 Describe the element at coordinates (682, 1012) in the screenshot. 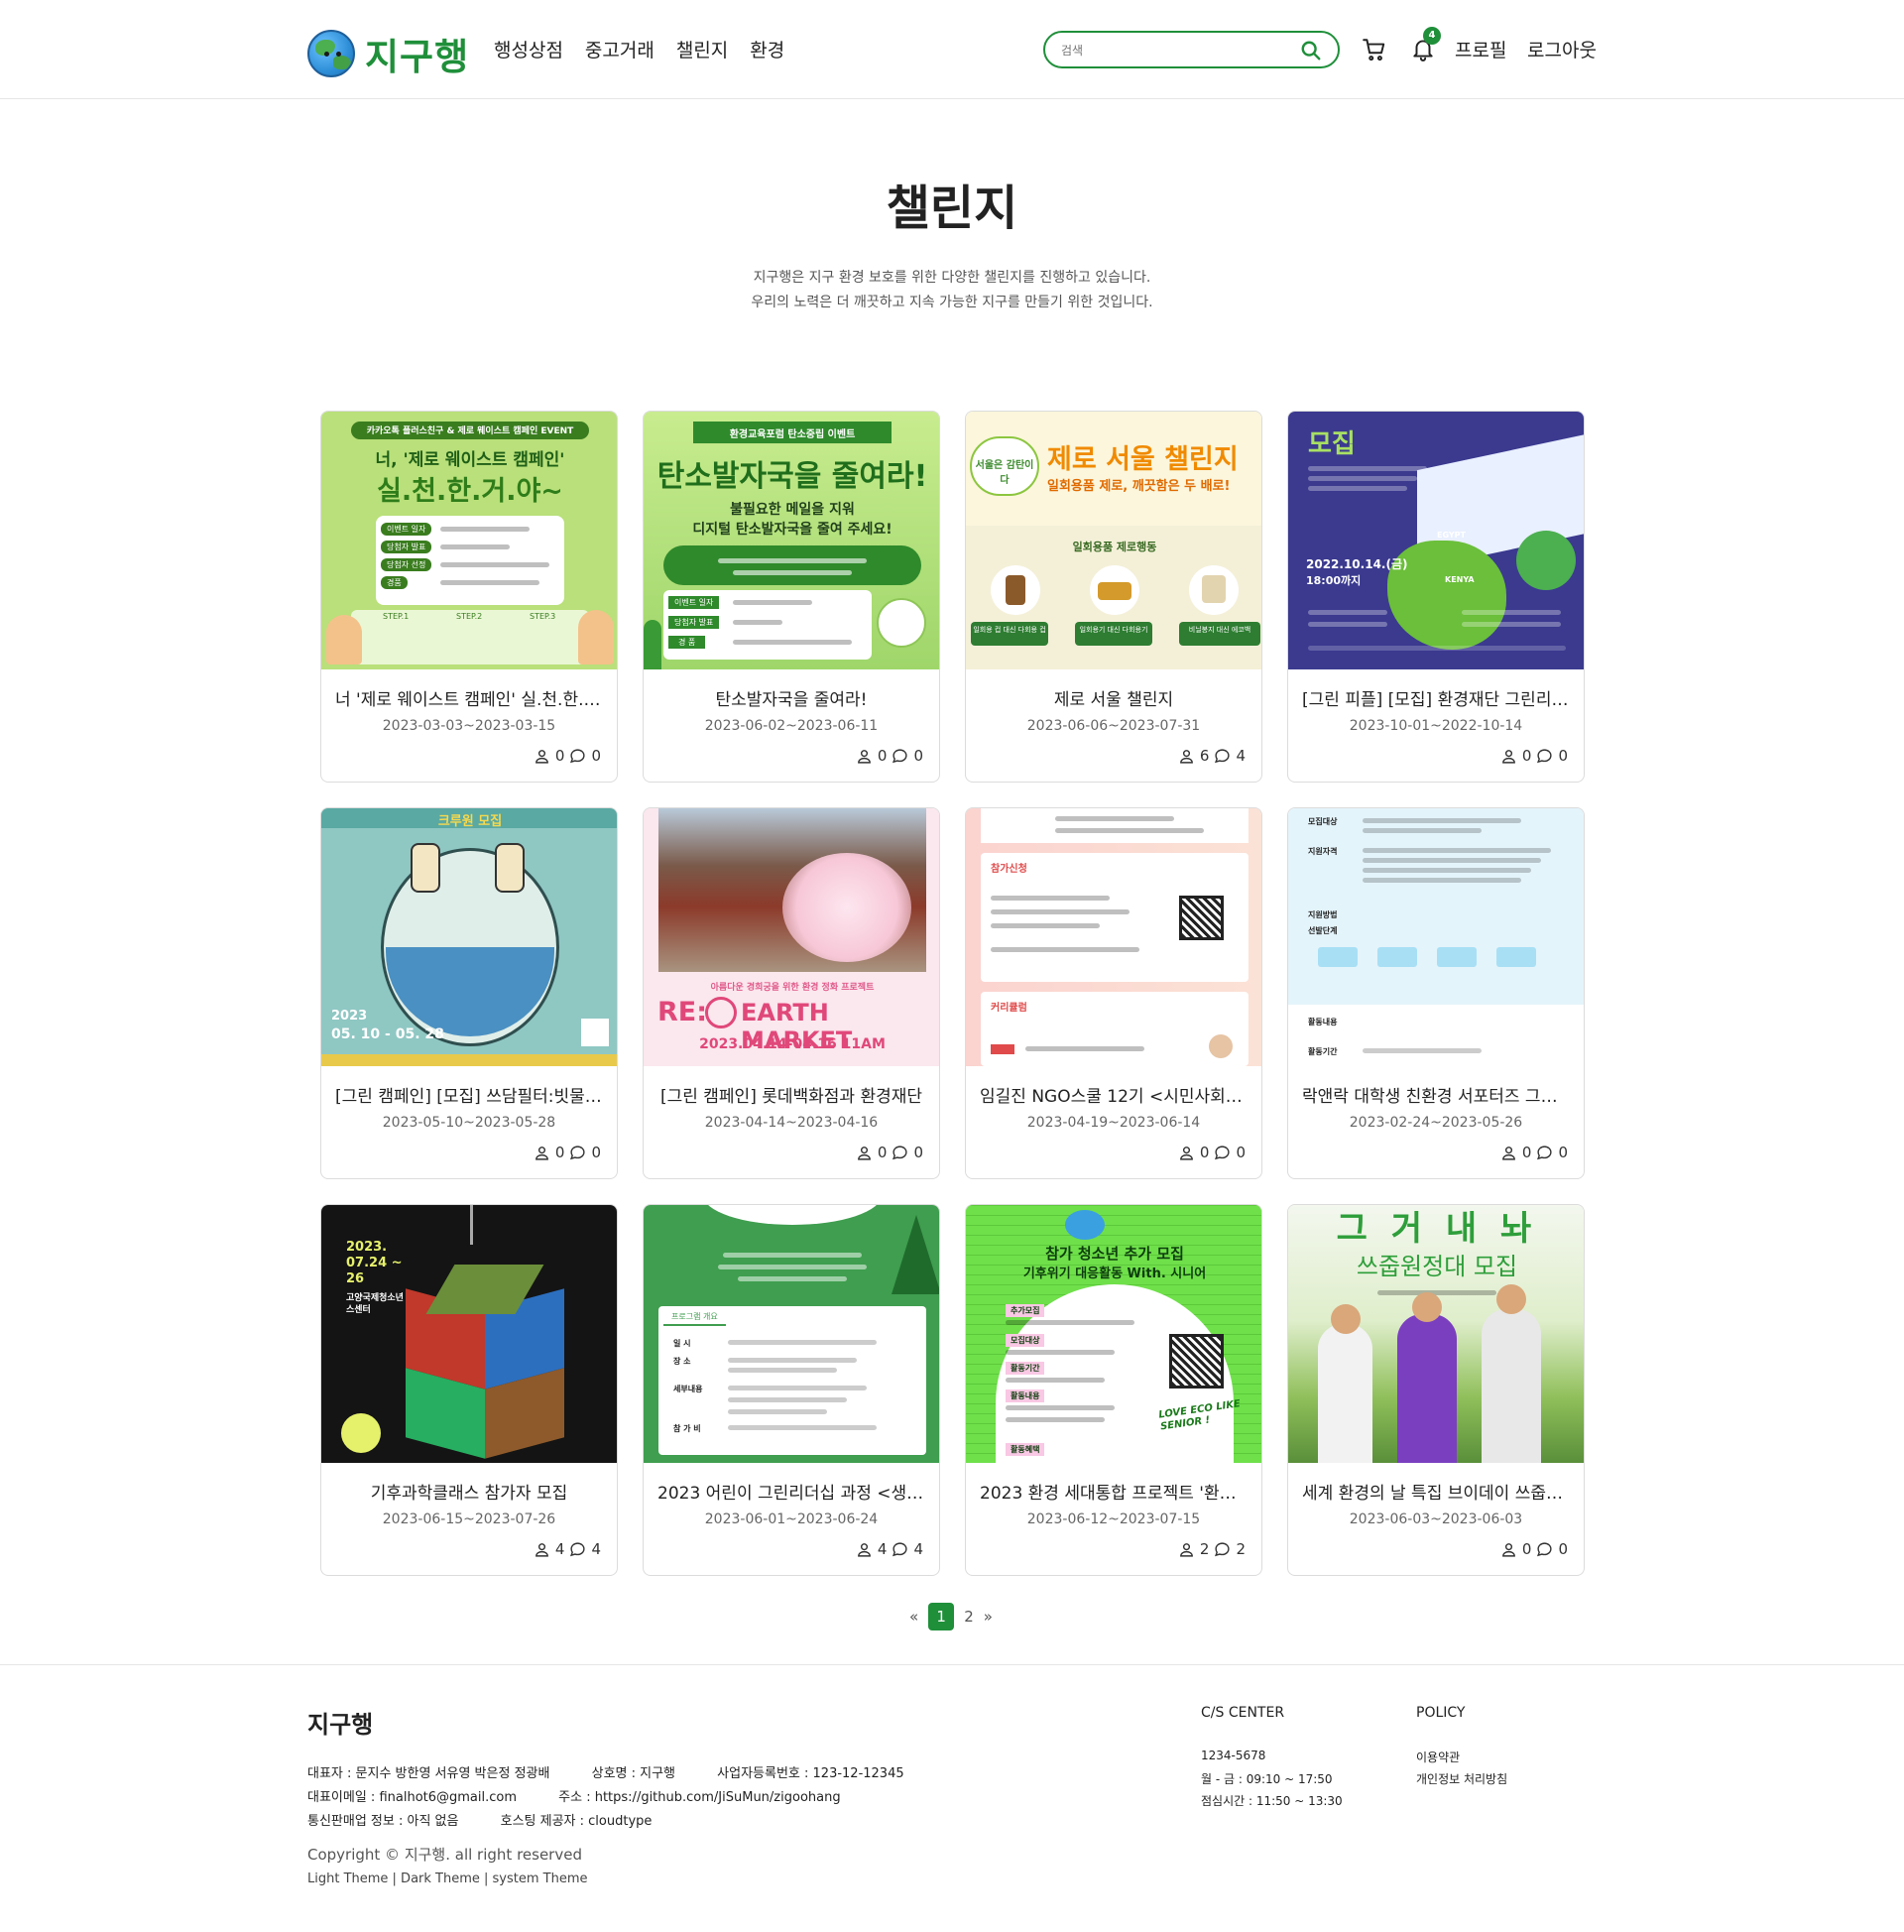

I see `poster-headline: RE:` at that location.